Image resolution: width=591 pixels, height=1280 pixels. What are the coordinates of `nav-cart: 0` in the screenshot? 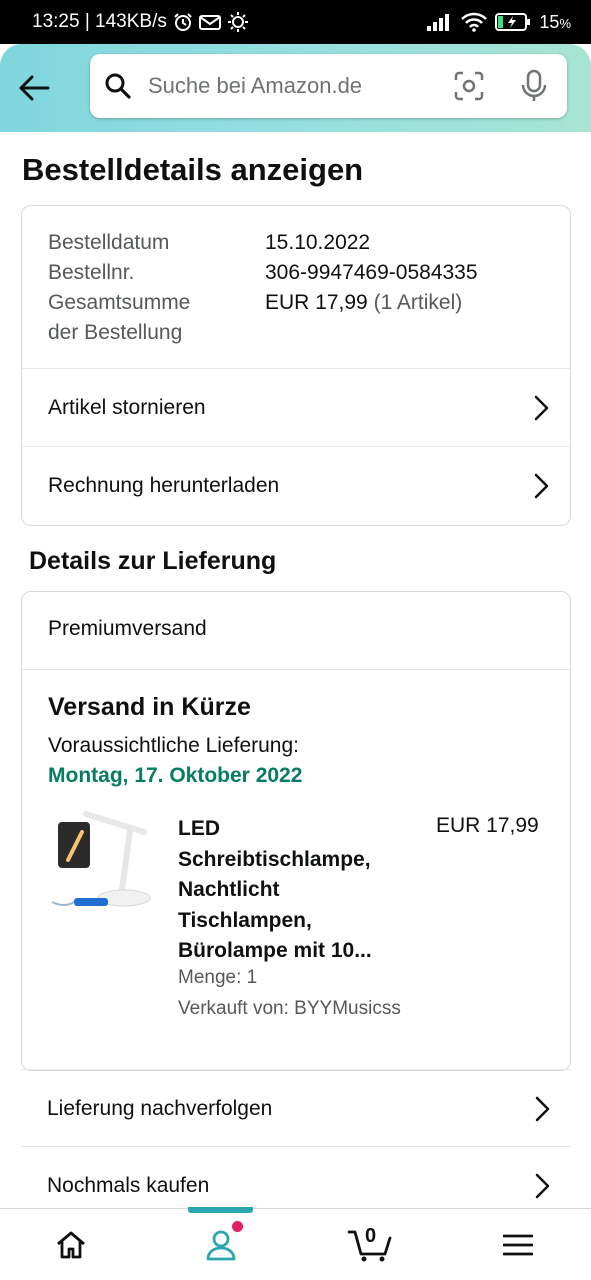 It's located at (370, 1244).